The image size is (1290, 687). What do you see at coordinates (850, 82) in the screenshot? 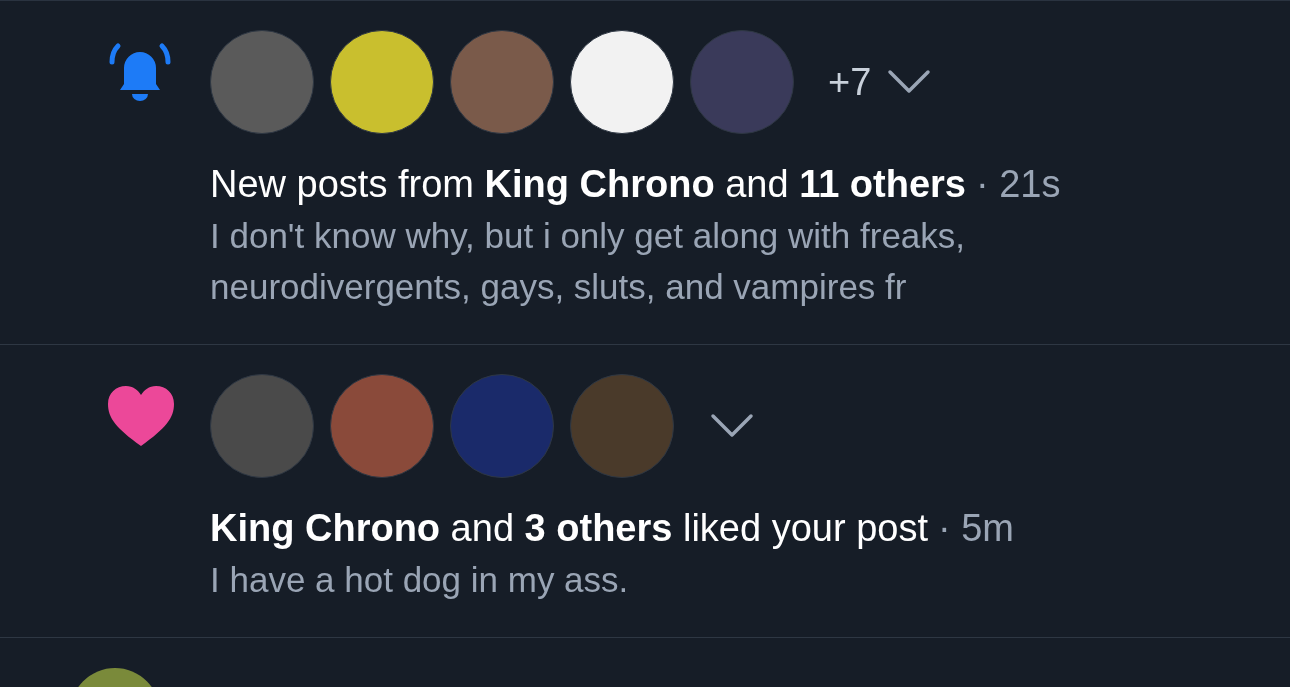
I see `more-count: +7` at bounding box center [850, 82].